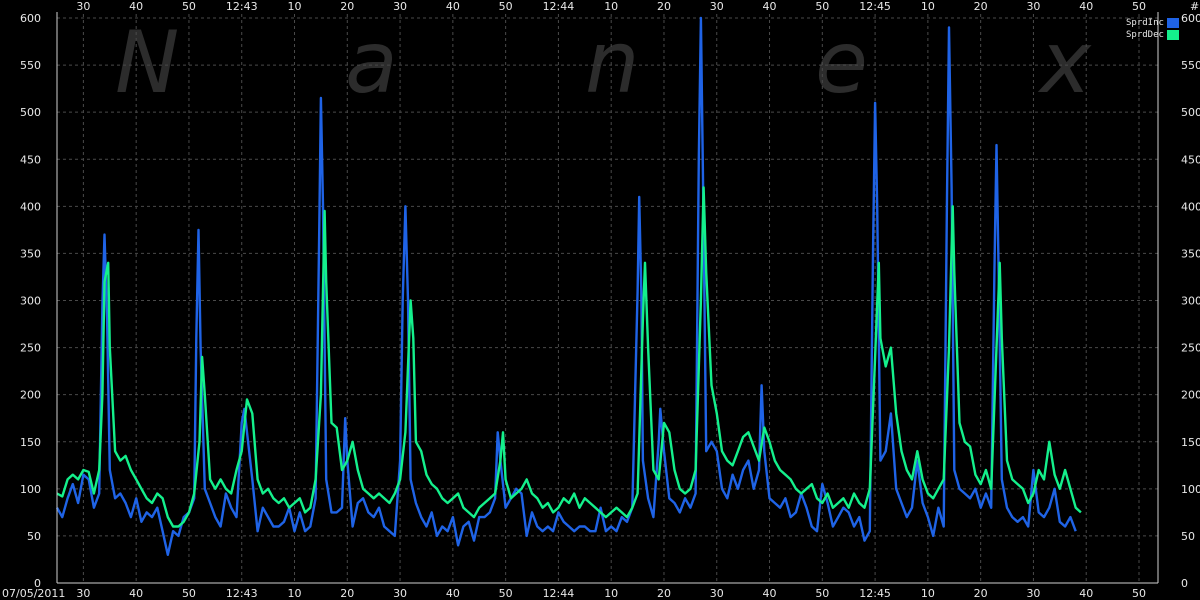 This screenshot has width=1200, height=600. I want to click on y-tick-label-right: 450, so click(1190, 159).